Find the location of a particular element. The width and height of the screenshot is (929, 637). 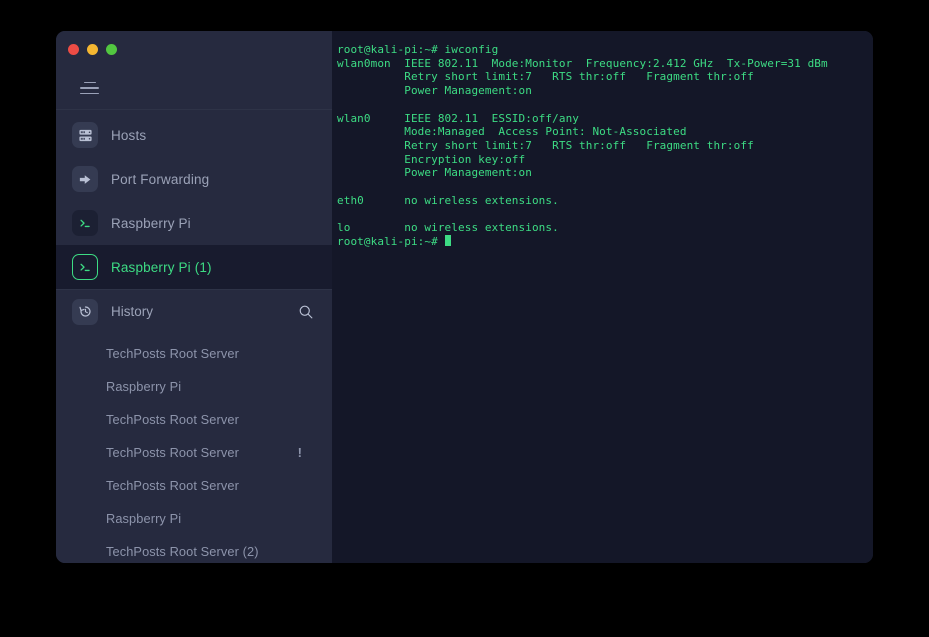

sidebar-item-label: Raspberry Pi (1) is located at coordinates (161, 267).